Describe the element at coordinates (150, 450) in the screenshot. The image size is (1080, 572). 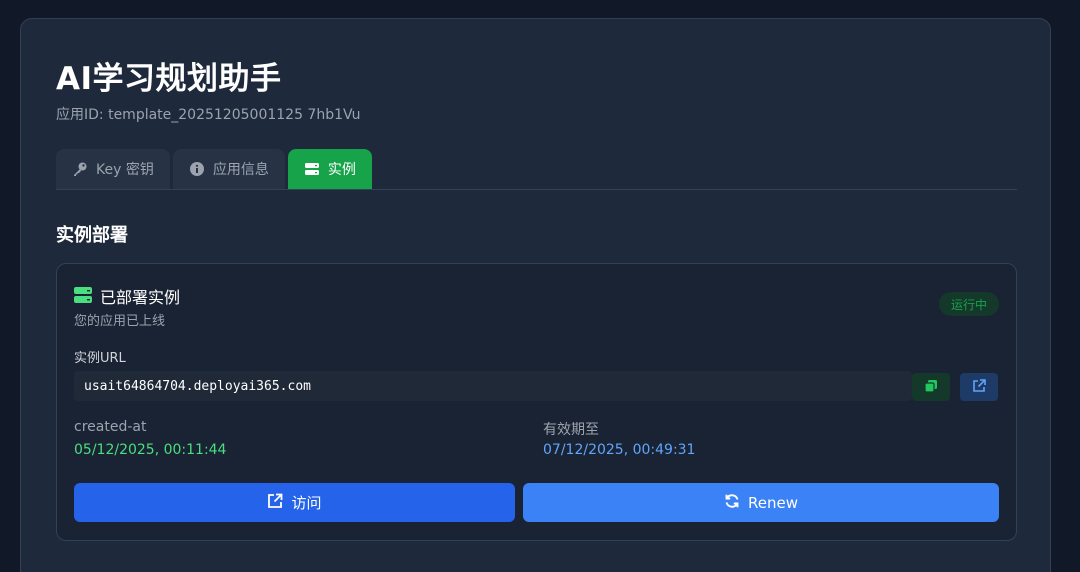
I see `created-value: 05/12/2025, 00:11:44` at that location.